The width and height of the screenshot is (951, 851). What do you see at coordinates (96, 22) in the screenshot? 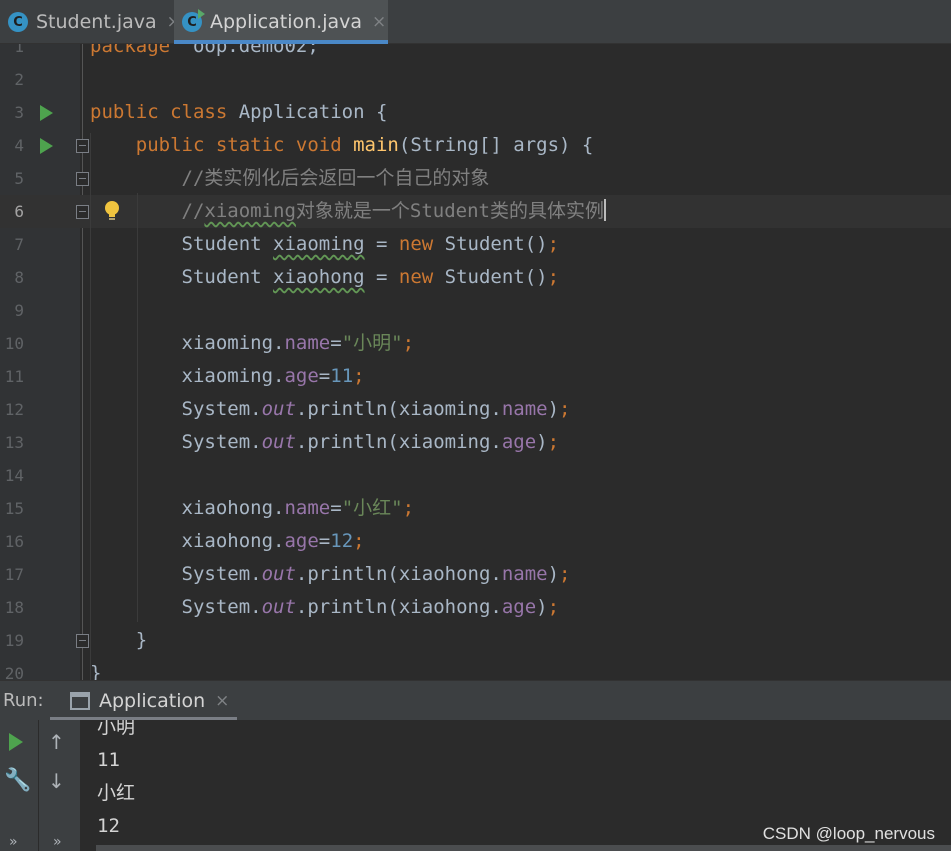
I see `tab-label: Student.java` at bounding box center [96, 22].